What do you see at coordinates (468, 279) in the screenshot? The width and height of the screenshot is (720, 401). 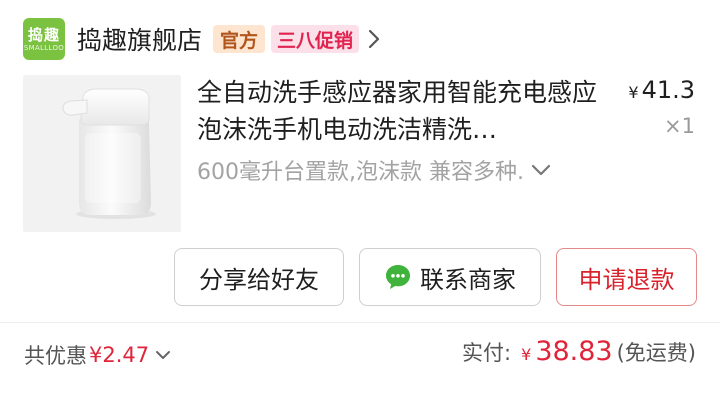 I see `contact-seller-label: 联系商家` at bounding box center [468, 279].